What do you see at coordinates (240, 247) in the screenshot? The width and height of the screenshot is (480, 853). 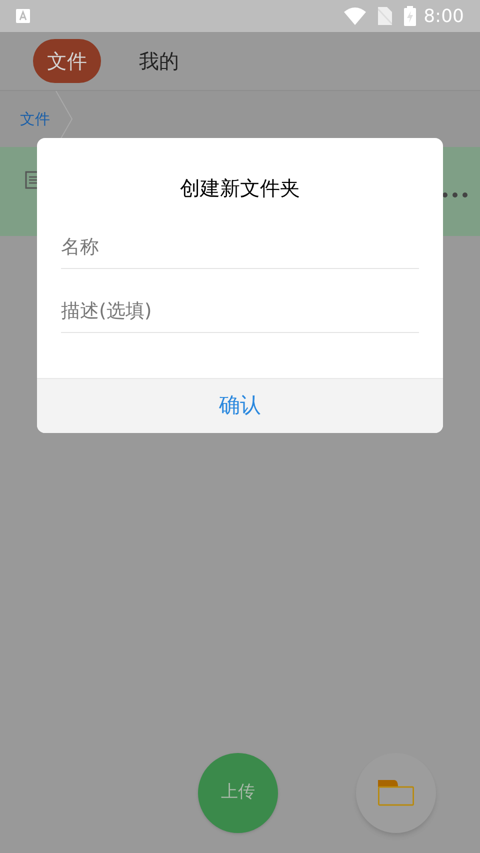 I see `input-field: 名称` at bounding box center [240, 247].